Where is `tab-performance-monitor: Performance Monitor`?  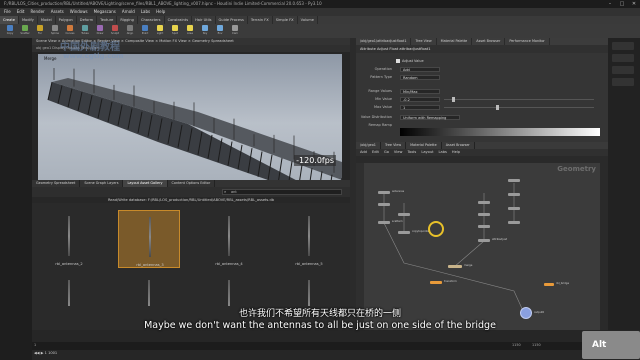
tab-performance-monitor: Performance Monitor is located at coordinates (527, 41).